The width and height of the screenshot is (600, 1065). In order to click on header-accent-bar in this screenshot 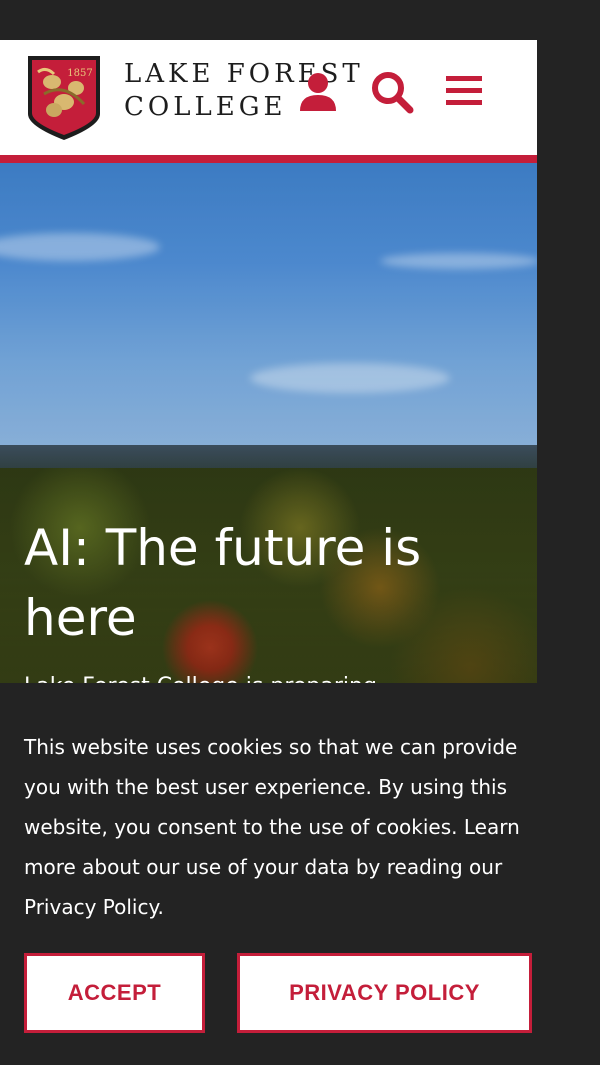, I will do `click(268, 159)`.